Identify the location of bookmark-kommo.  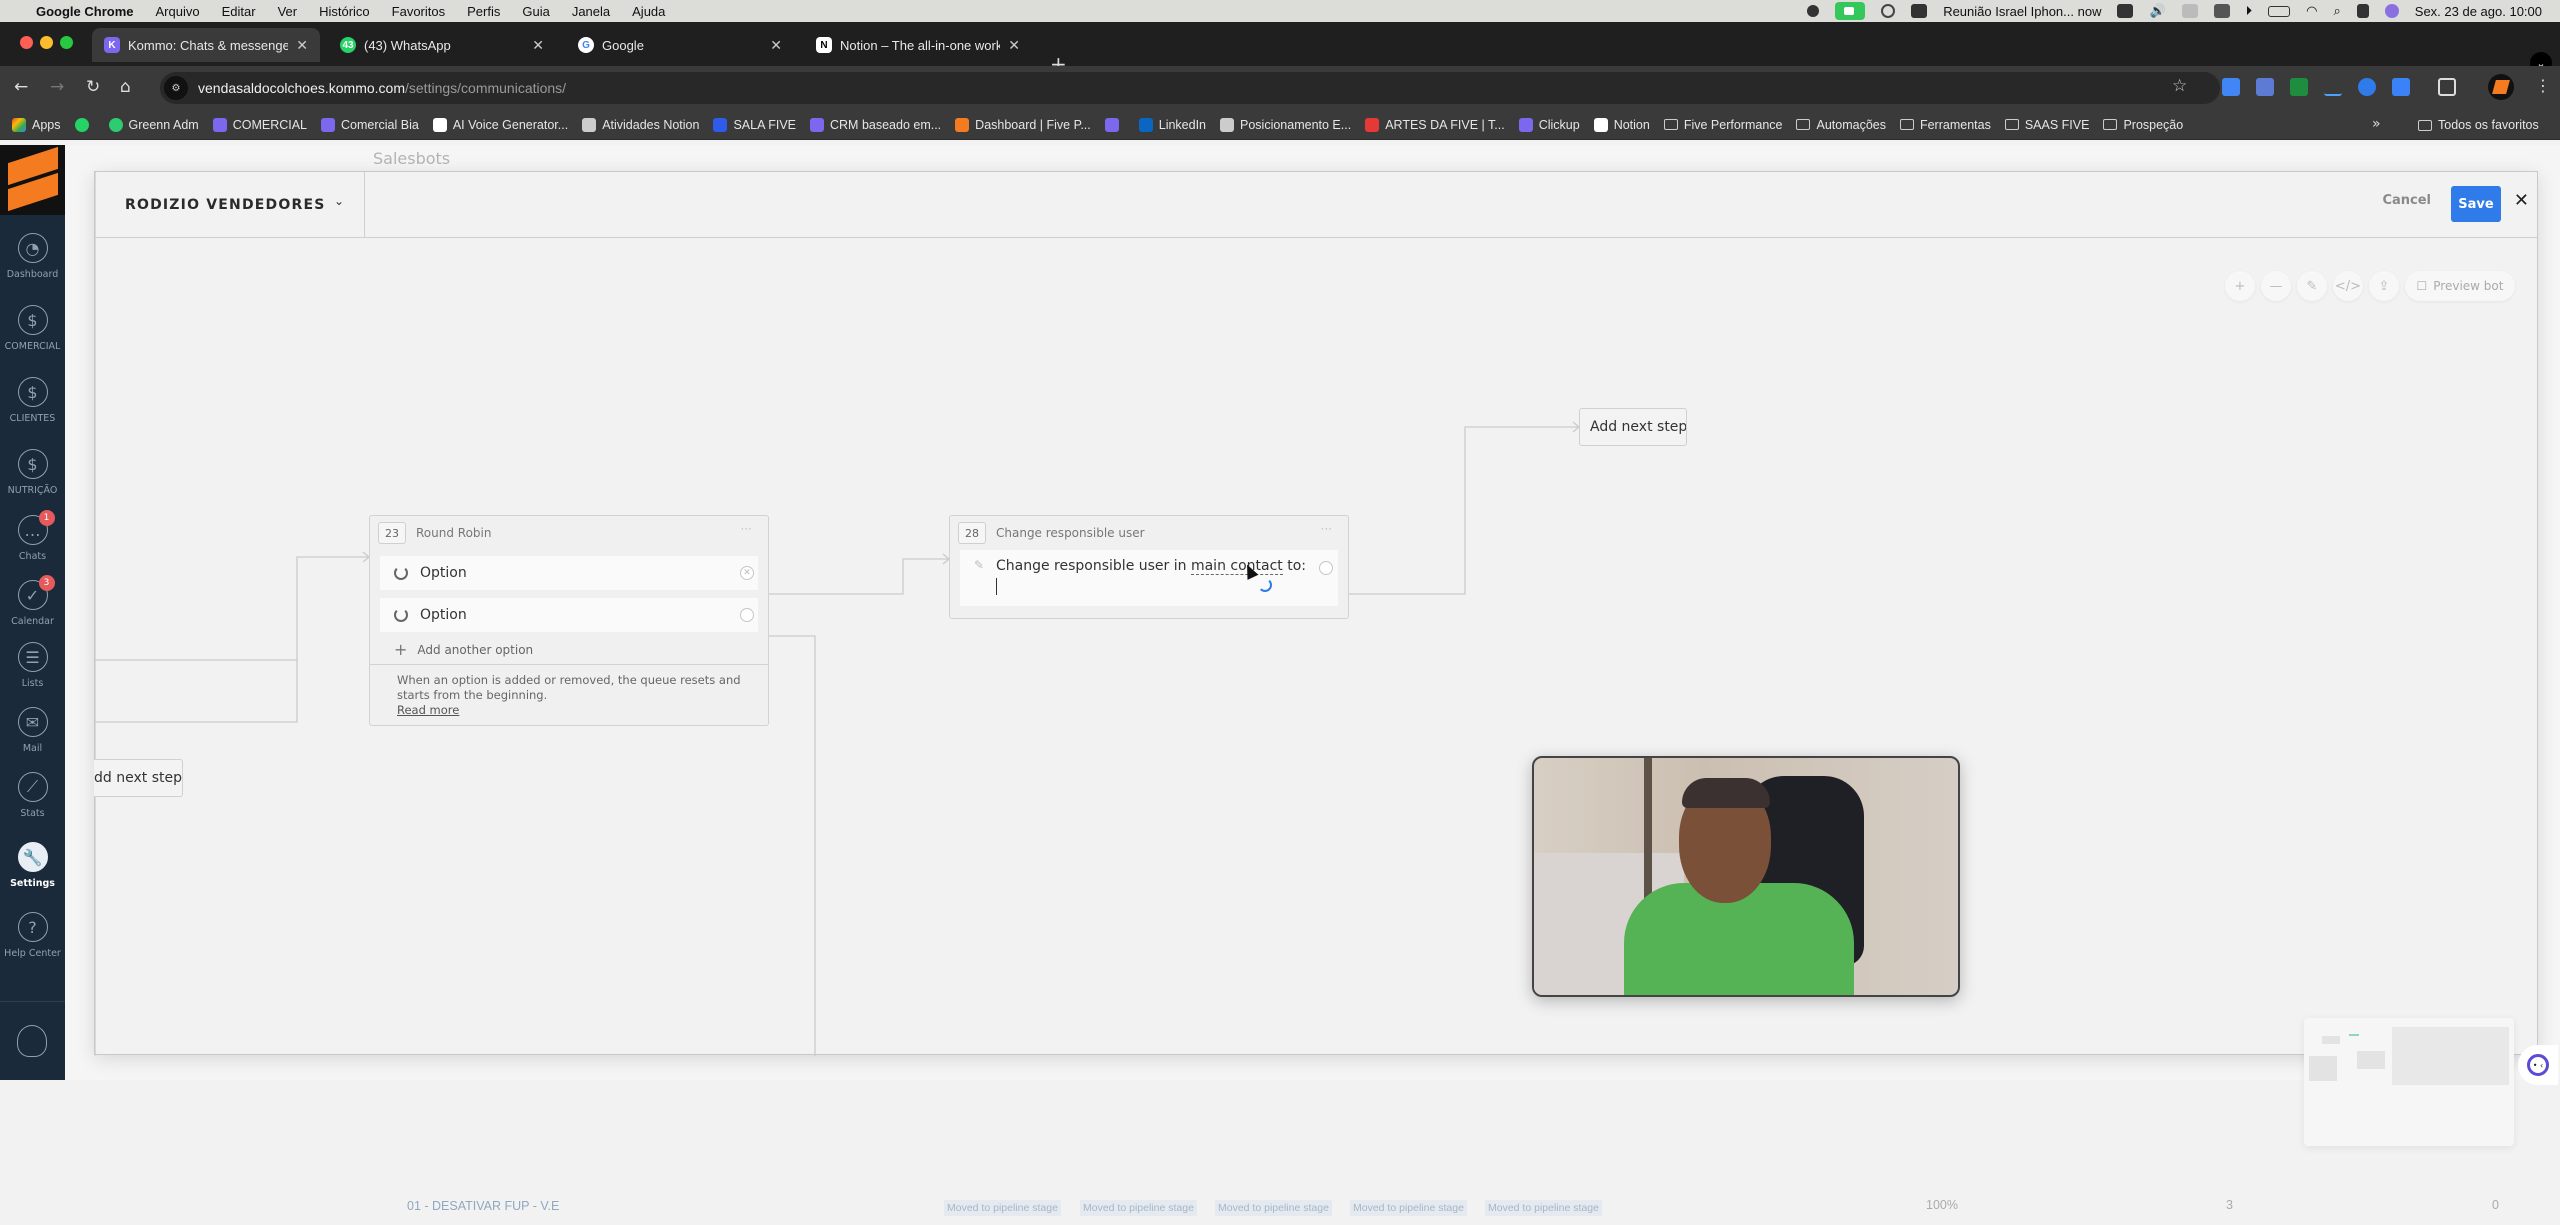
(1114, 124).